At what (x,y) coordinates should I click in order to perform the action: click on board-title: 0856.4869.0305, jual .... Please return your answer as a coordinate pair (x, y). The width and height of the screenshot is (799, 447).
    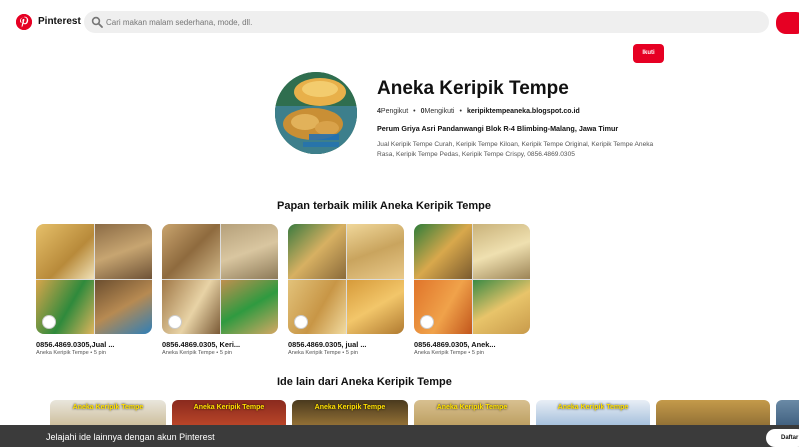
    Looking at the image, I should click on (346, 344).